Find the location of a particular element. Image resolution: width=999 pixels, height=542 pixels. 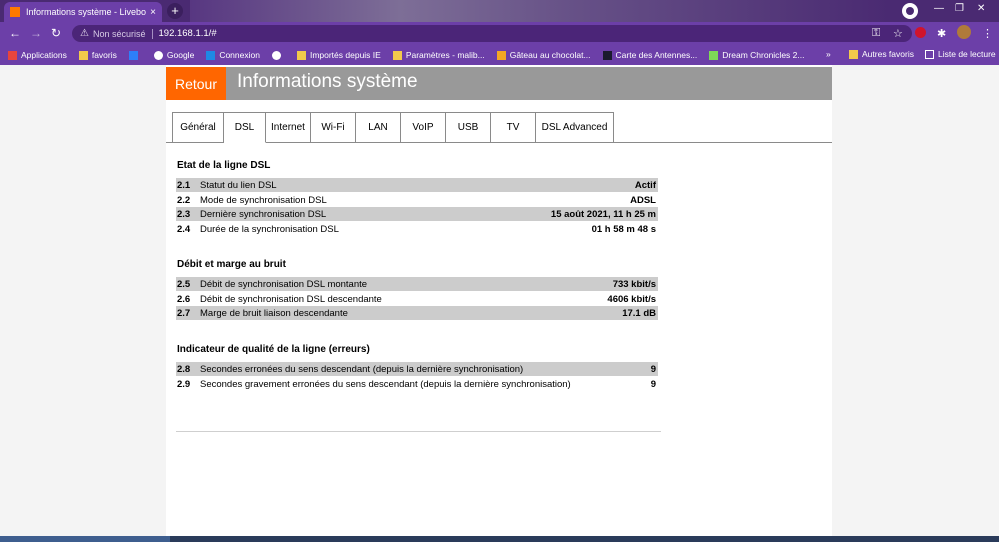

new-tab-button: + is located at coordinates (175, 11).